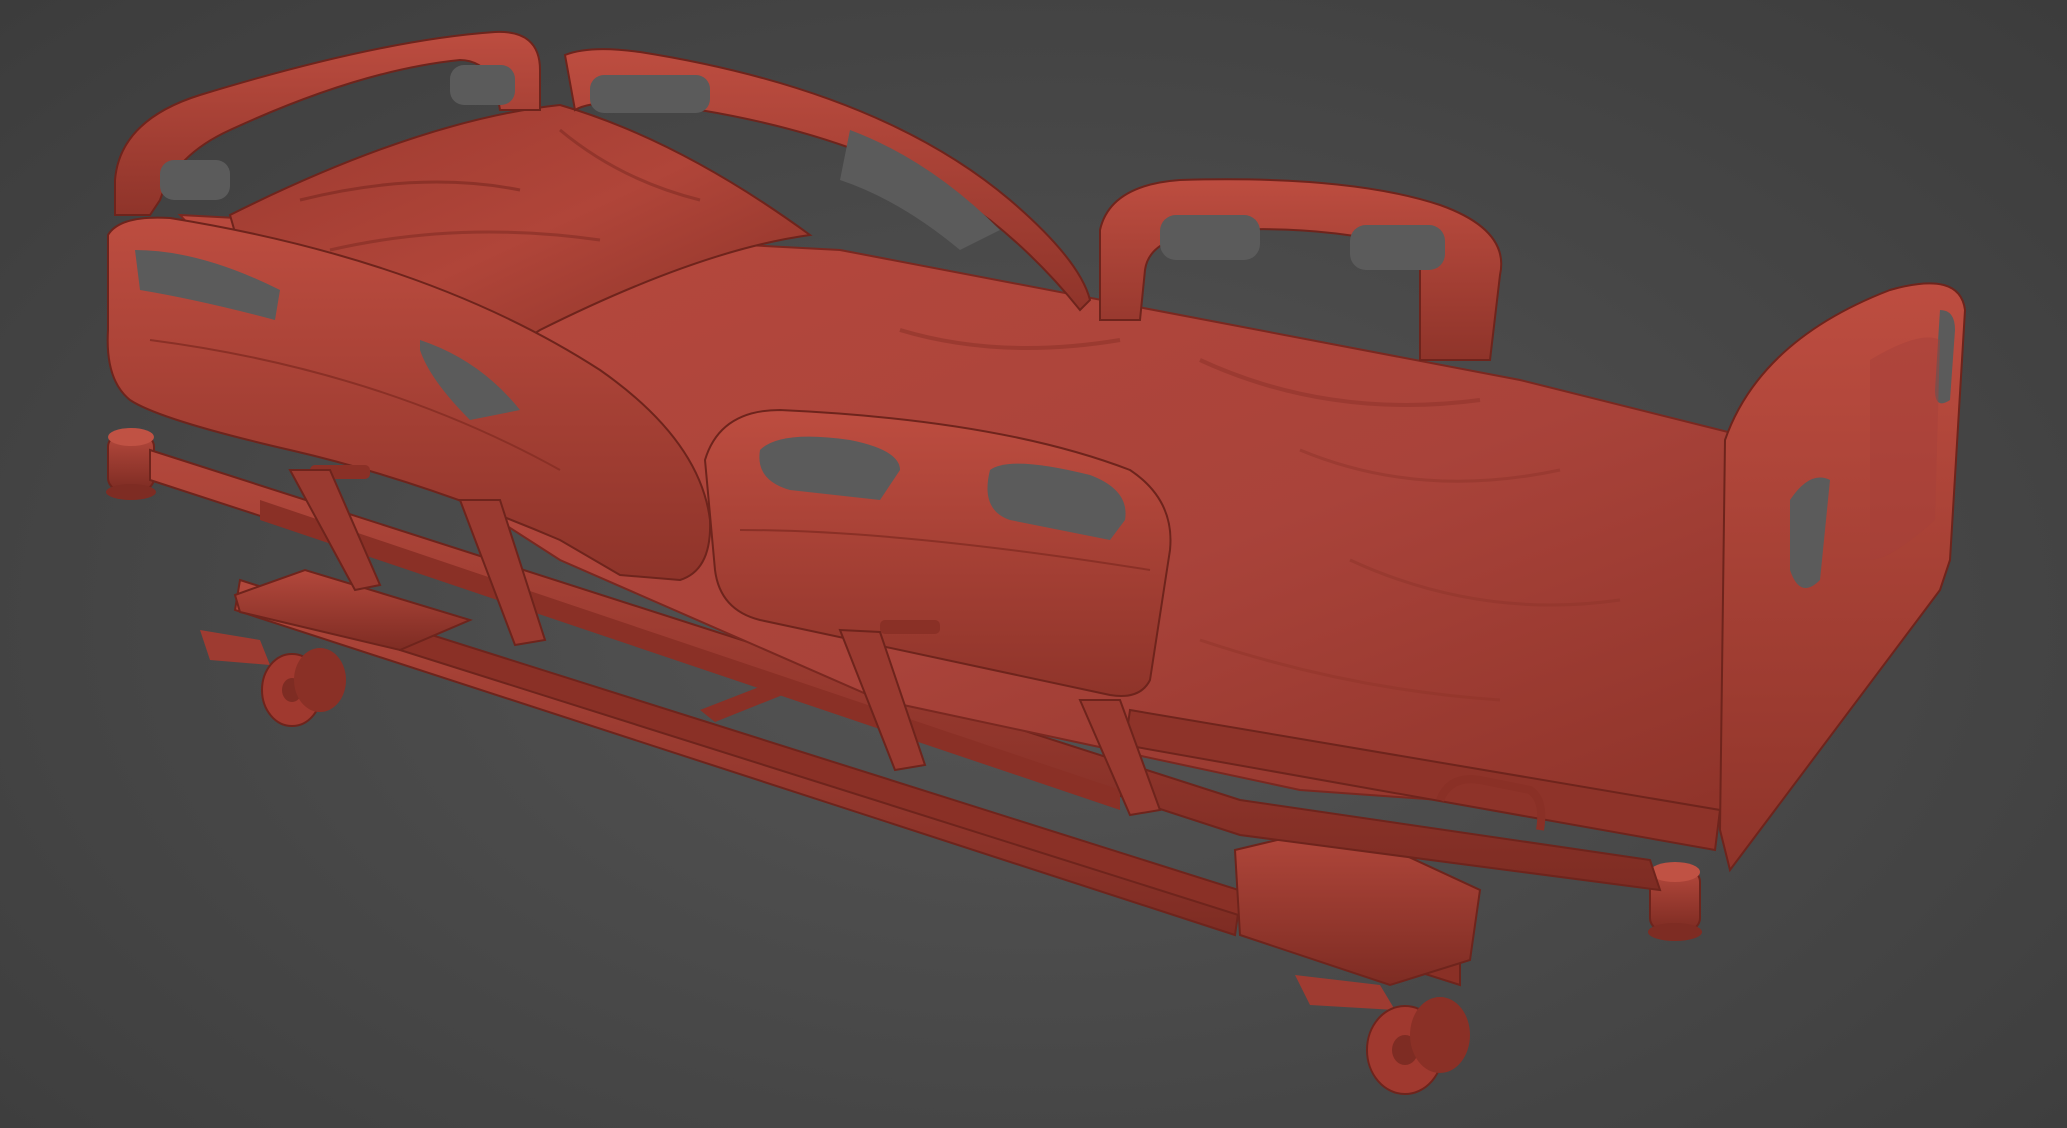  Describe the element at coordinates (1842, 577) in the screenshot. I see `footboard` at that location.